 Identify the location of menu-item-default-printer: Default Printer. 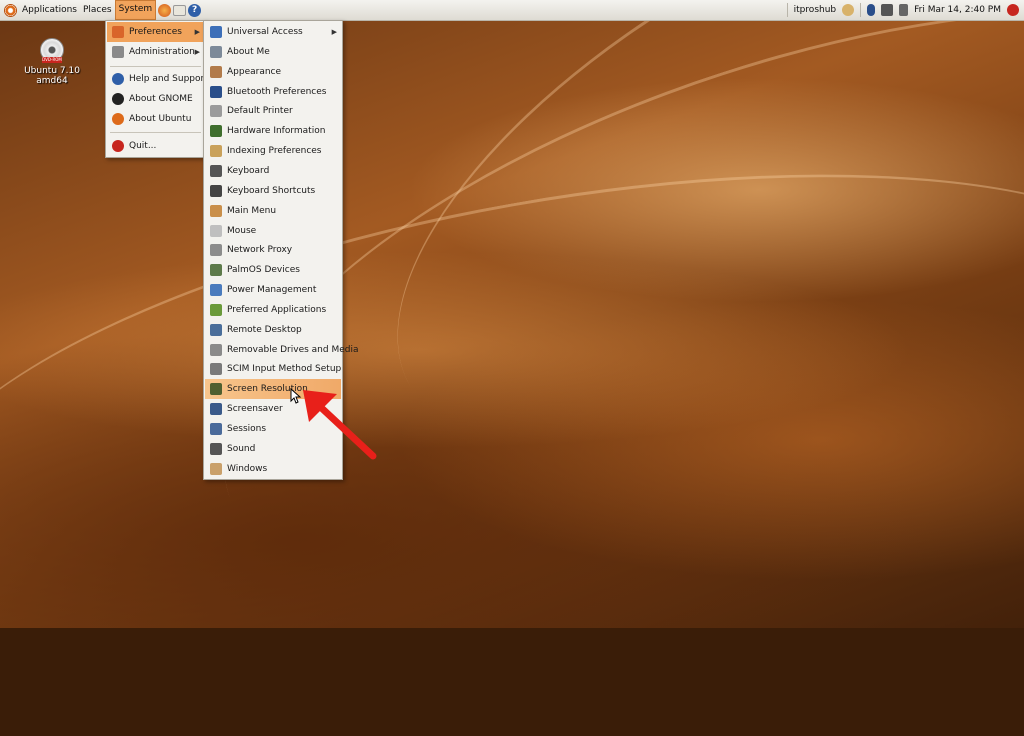
(273, 111).